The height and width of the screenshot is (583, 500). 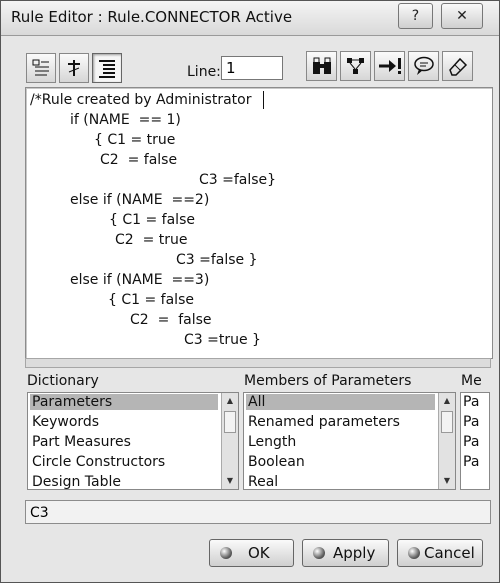 What do you see at coordinates (226, 553) in the screenshot?
I see `ok-bullet-icon` at bounding box center [226, 553].